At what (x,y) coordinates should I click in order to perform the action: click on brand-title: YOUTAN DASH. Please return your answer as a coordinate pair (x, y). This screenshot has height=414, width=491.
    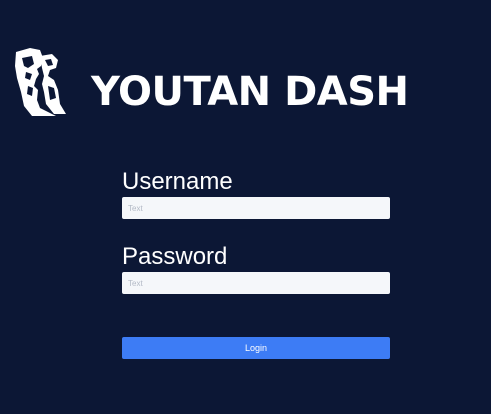
    Looking at the image, I should click on (250, 92).